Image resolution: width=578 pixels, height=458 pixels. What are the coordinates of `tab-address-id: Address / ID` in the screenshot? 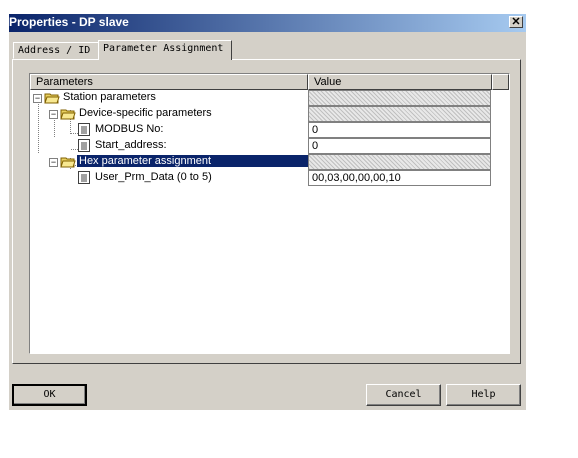 It's located at (56, 50).